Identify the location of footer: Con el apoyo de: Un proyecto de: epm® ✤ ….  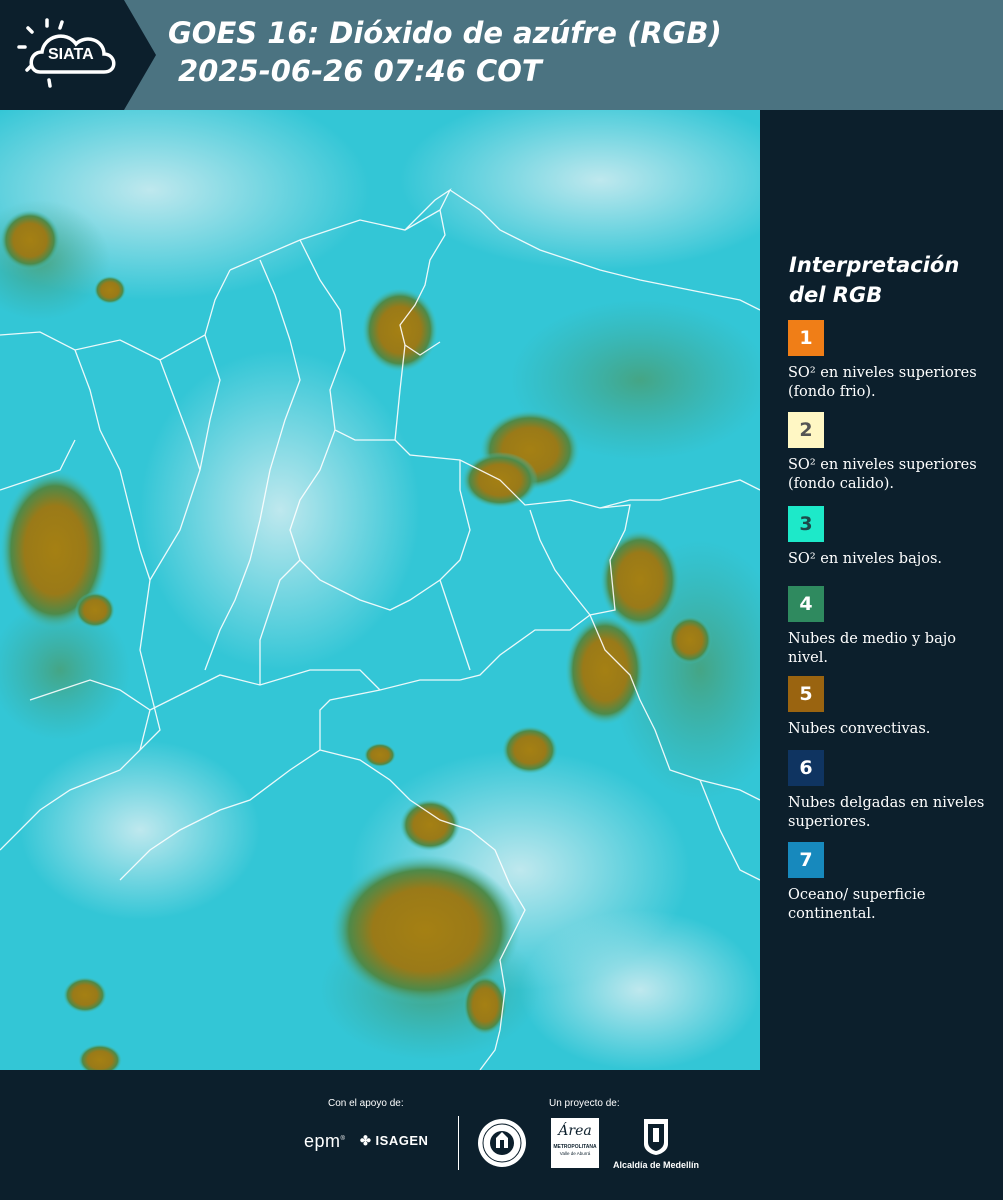
(501, 1135).